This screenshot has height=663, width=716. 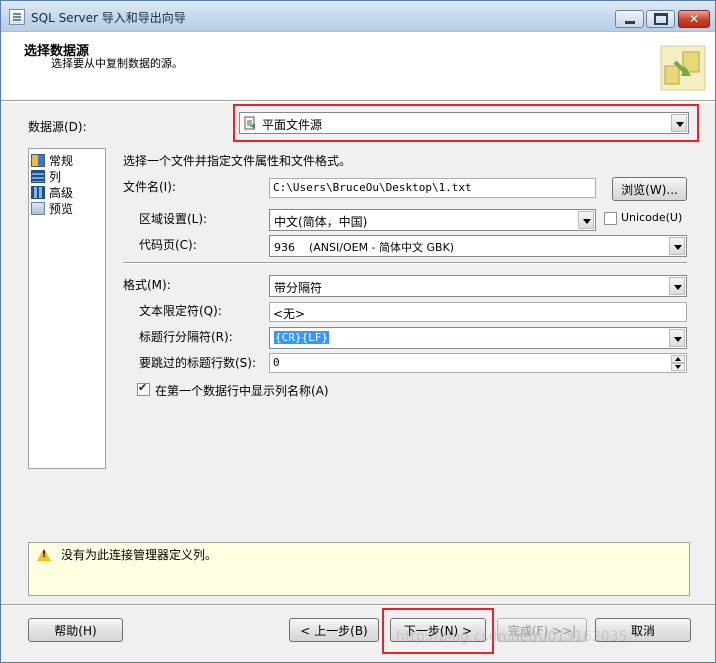 What do you see at coordinates (46, 176) in the screenshot?
I see `nav-item-columns: 列` at bounding box center [46, 176].